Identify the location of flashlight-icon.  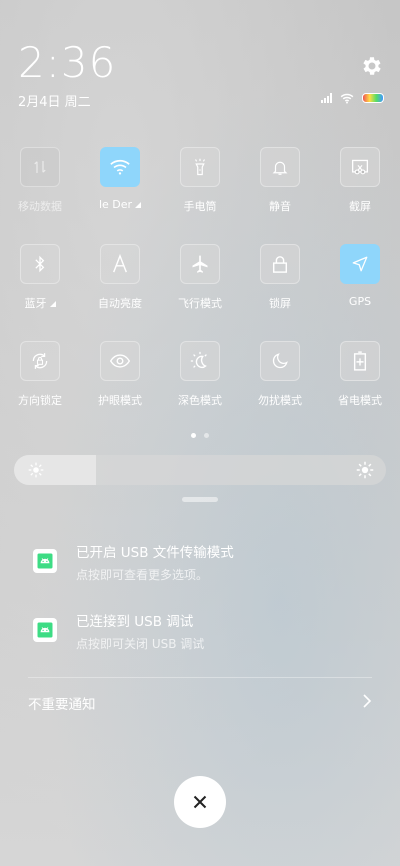
(200, 167).